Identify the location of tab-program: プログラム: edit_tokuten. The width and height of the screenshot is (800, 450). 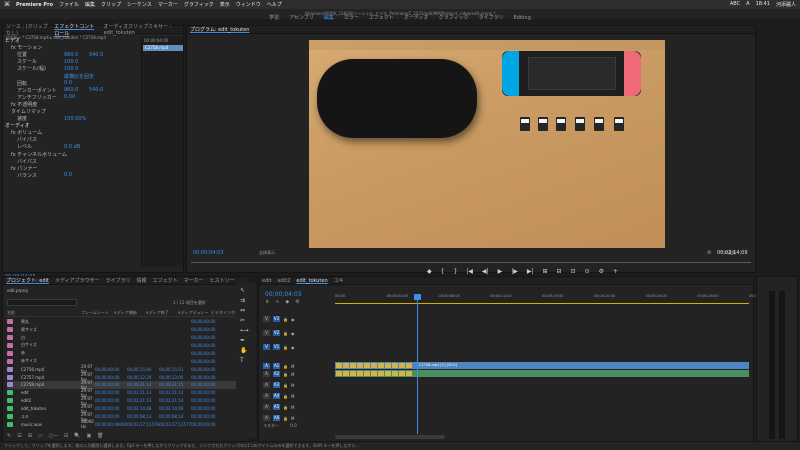
(219, 29).